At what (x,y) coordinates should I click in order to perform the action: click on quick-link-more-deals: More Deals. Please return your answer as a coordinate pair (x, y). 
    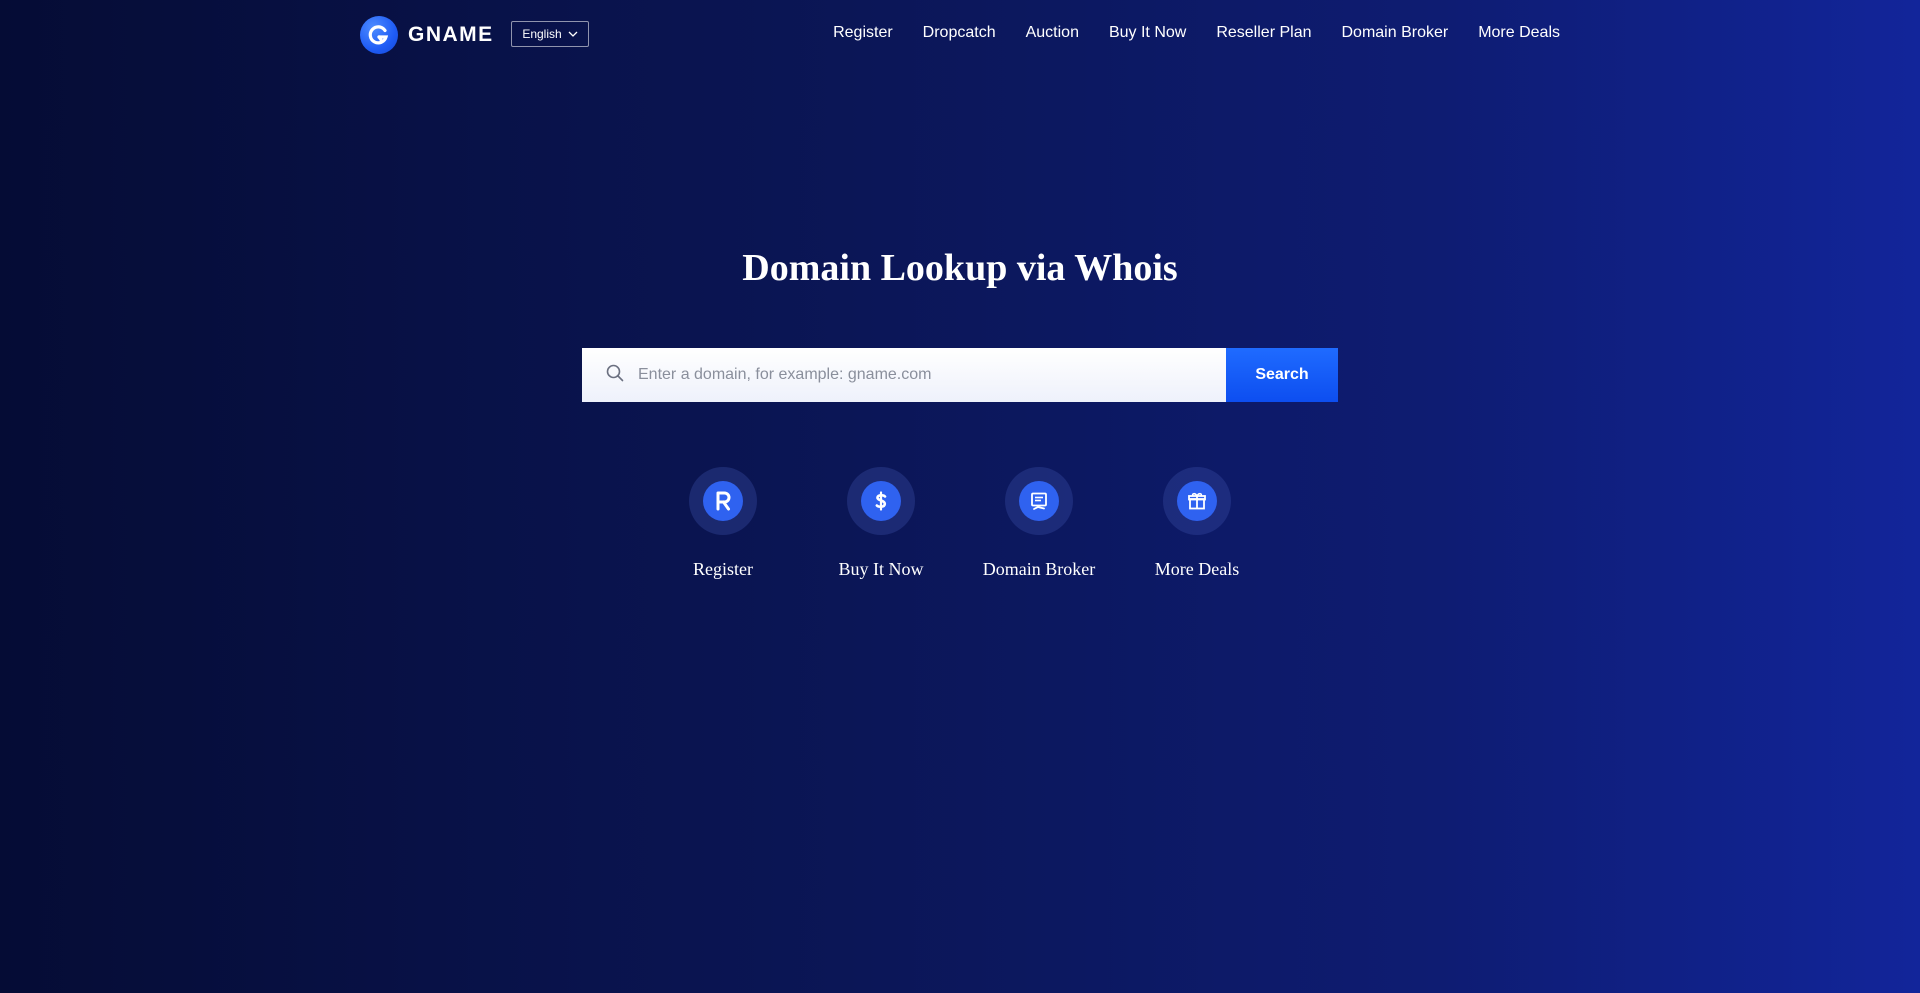
    Looking at the image, I should click on (1197, 523).